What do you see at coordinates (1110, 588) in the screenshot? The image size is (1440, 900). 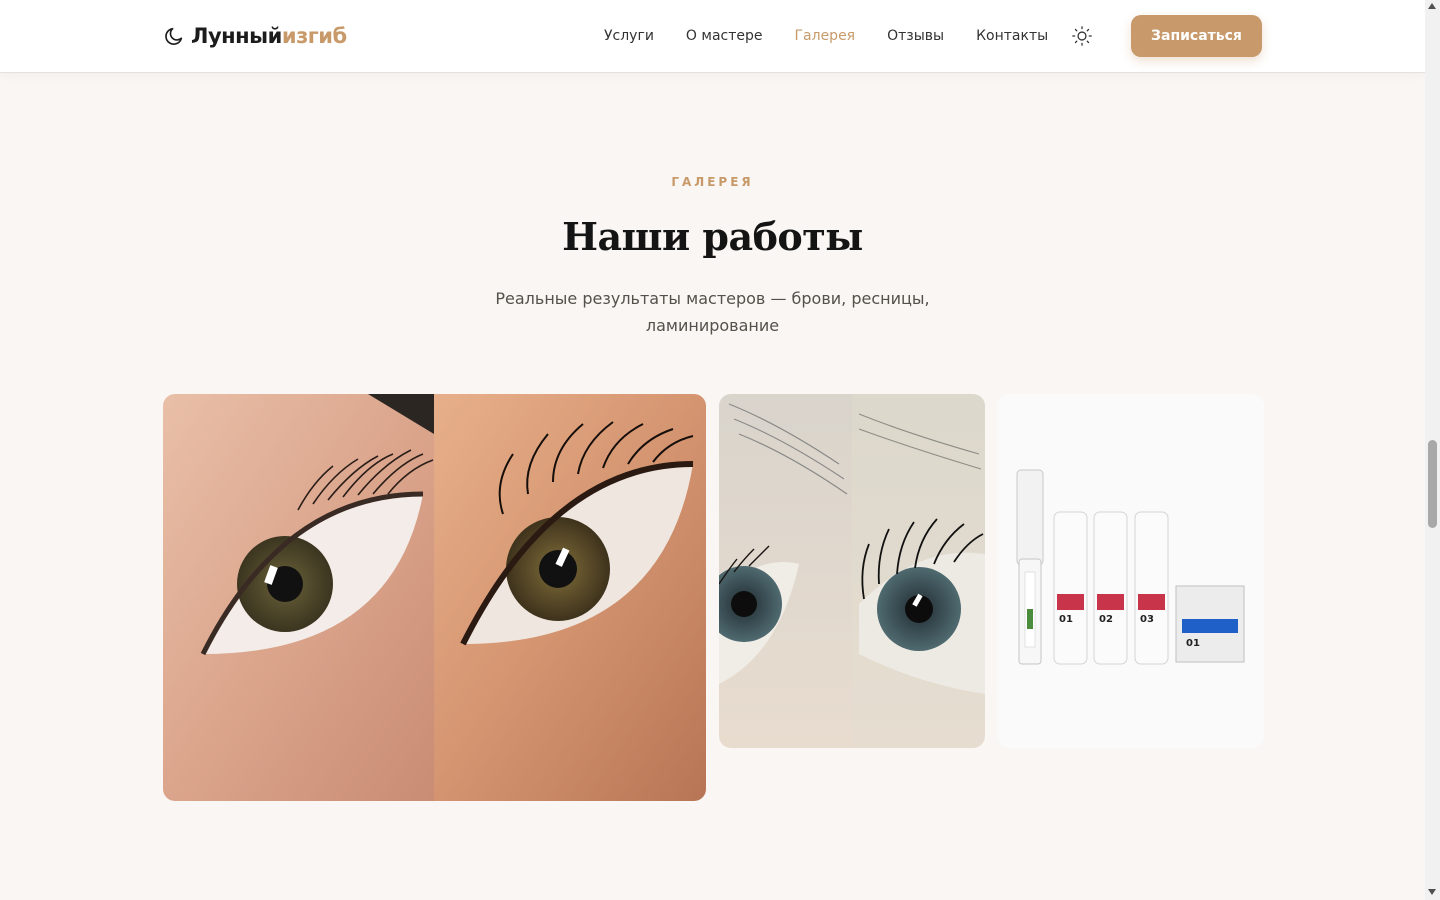 I see `bottle-02: 02` at bounding box center [1110, 588].